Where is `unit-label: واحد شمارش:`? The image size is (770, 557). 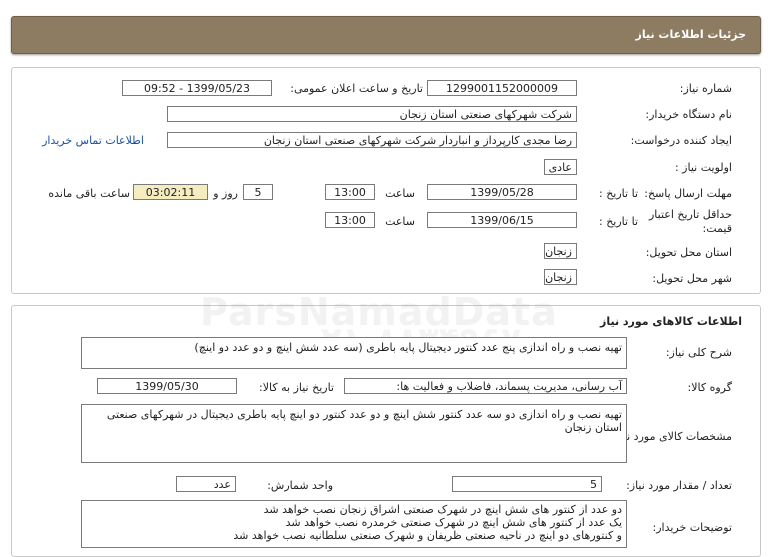 unit-label: واحد شمارش: is located at coordinates (300, 485).